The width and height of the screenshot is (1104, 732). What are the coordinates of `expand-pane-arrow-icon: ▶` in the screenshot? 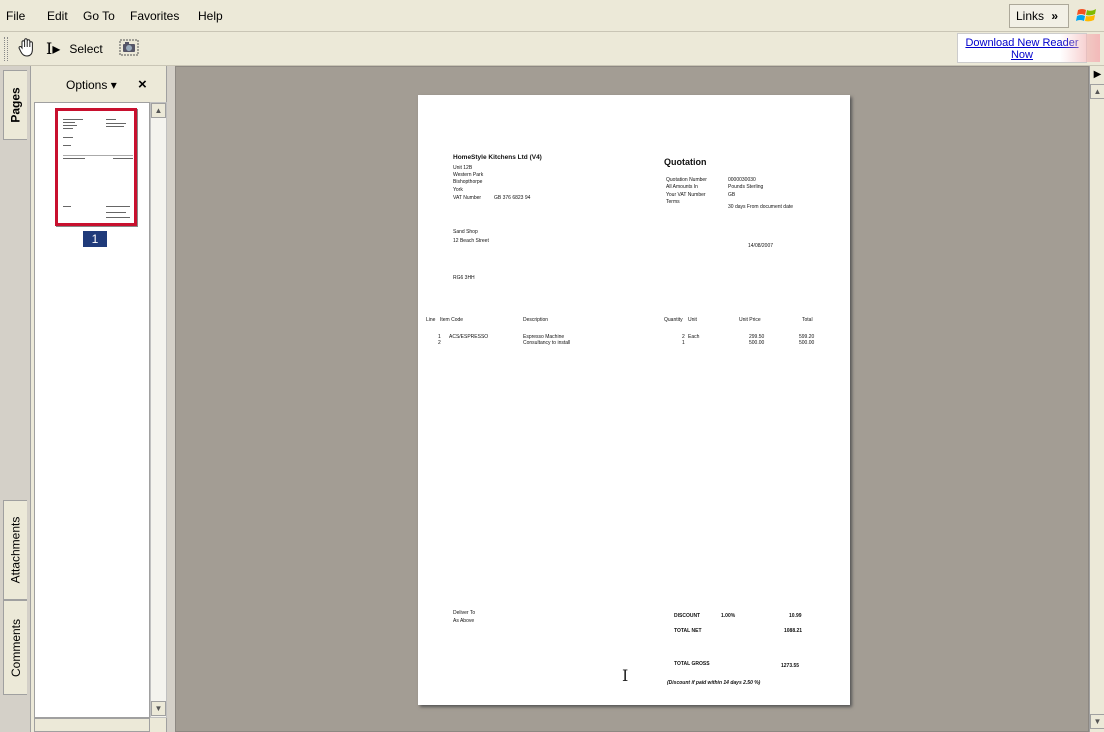 It's located at (1097, 75).